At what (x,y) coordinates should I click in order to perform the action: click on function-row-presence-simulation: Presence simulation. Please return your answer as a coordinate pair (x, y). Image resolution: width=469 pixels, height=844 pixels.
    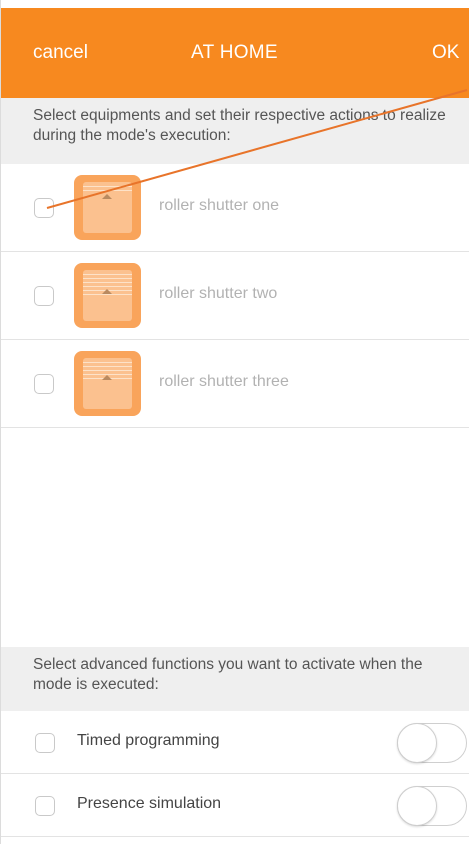
    Looking at the image, I should click on (235, 805).